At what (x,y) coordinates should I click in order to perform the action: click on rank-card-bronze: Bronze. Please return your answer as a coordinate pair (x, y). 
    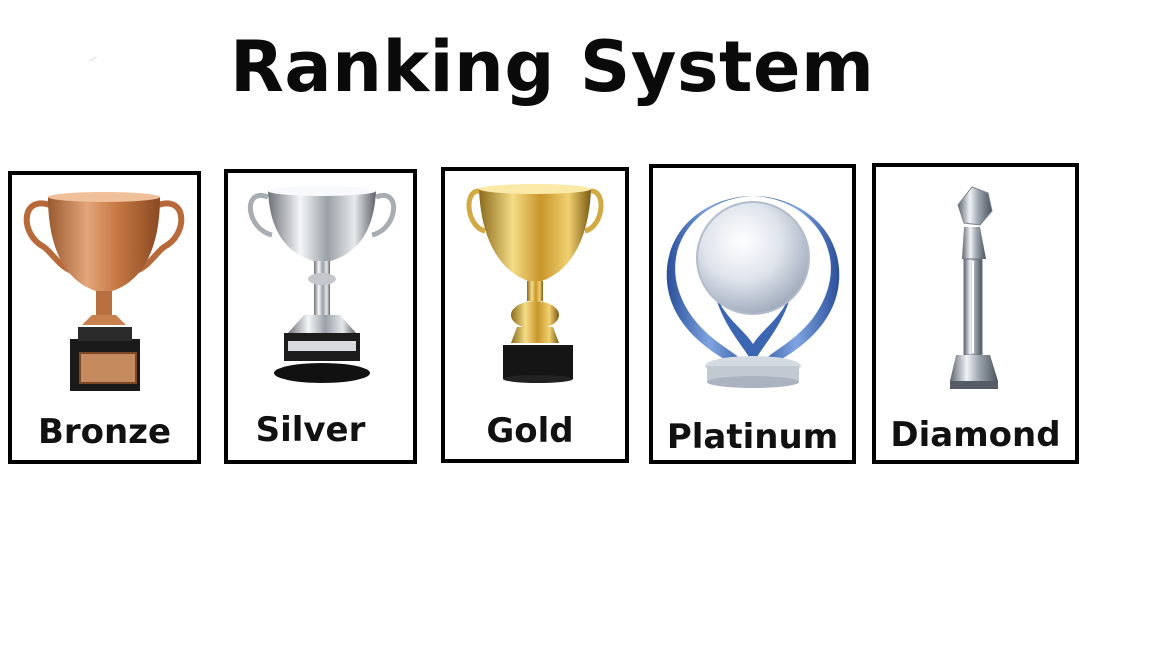
    Looking at the image, I should click on (104, 317).